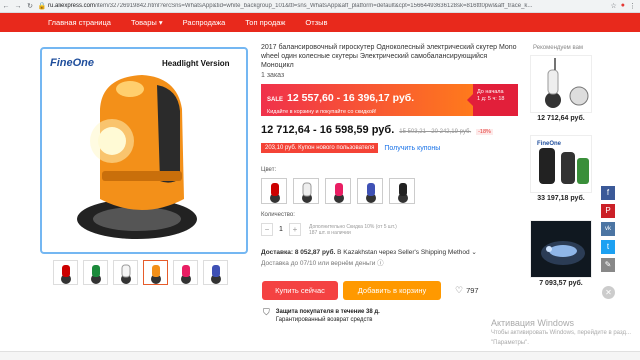 The height and width of the screenshot is (360, 640). Describe the element at coordinates (72, 6) in the screenshot. I see `url-domain: ru.aliexpress.com` at that location.